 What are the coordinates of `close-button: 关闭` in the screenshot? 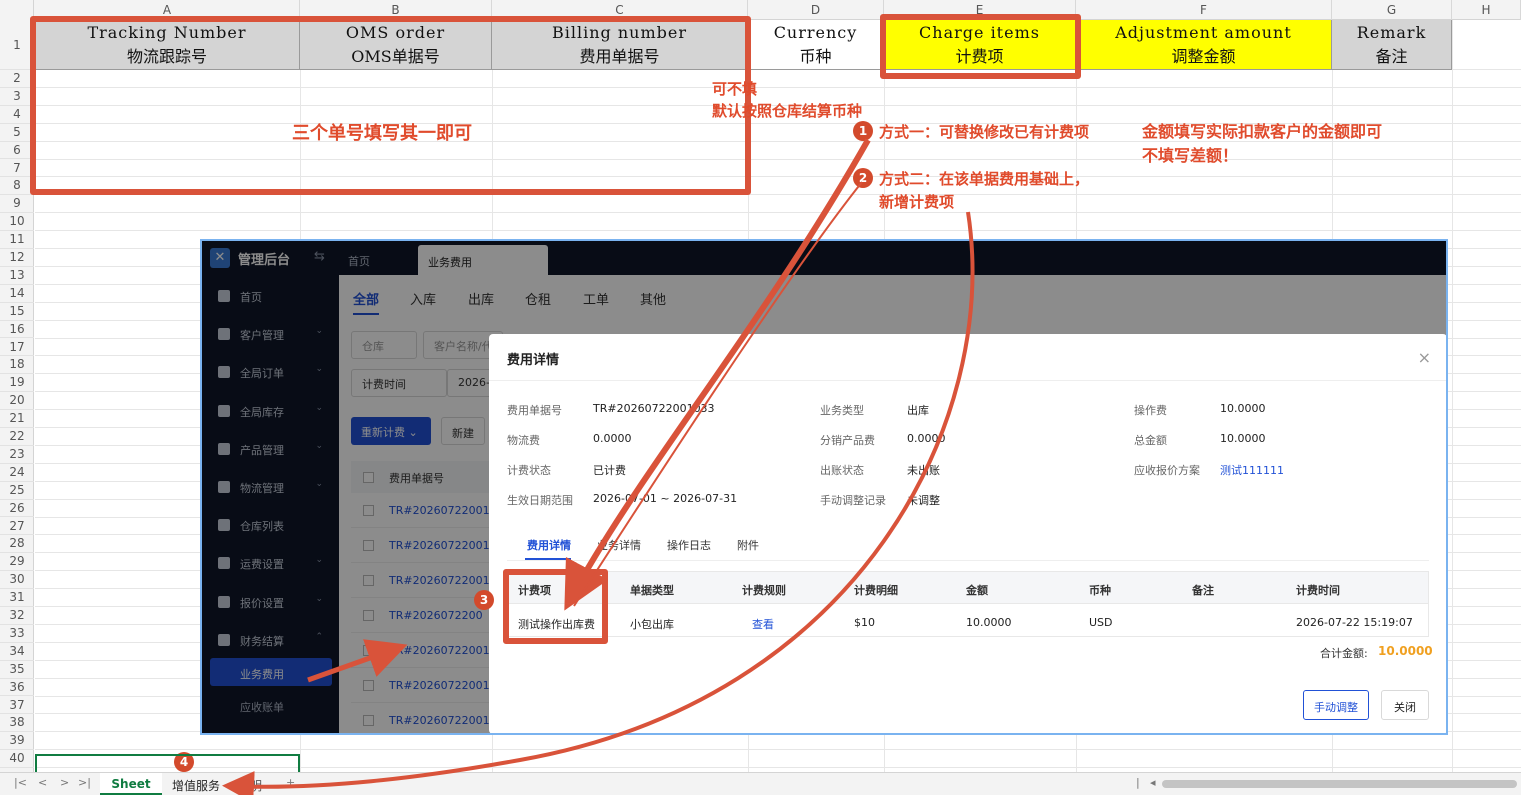 It's located at (1405, 705).